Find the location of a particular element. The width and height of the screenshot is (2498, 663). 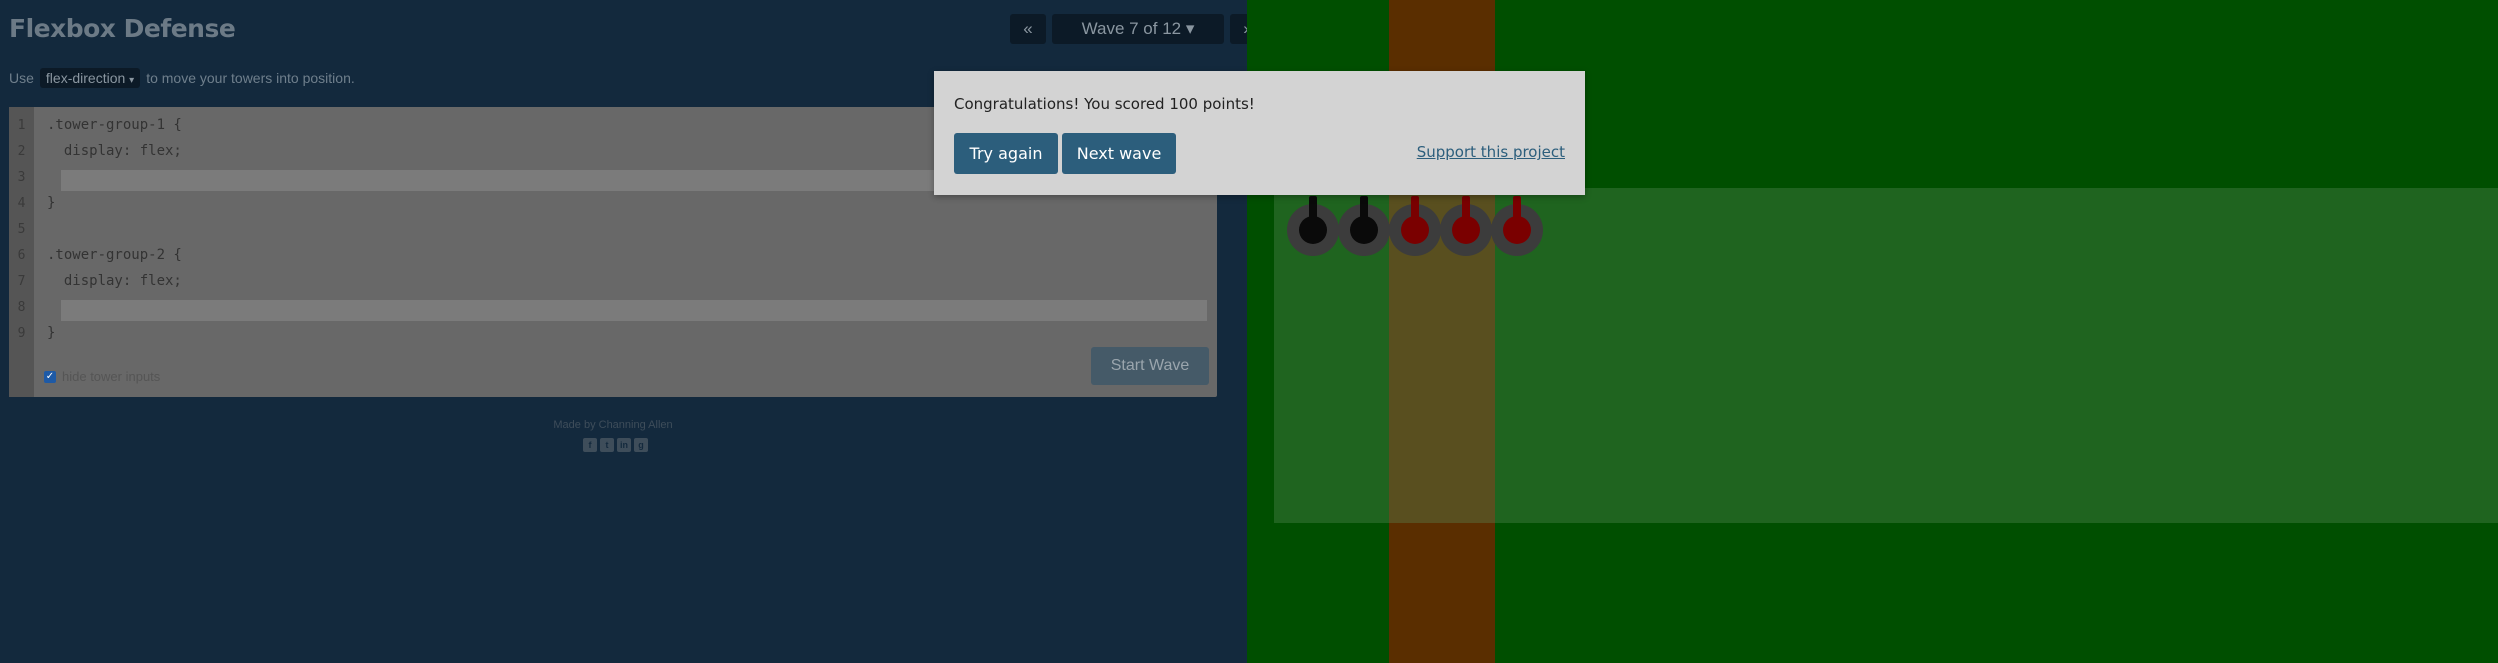

hide-inputs-label: hide tower inputs is located at coordinates (111, 376).